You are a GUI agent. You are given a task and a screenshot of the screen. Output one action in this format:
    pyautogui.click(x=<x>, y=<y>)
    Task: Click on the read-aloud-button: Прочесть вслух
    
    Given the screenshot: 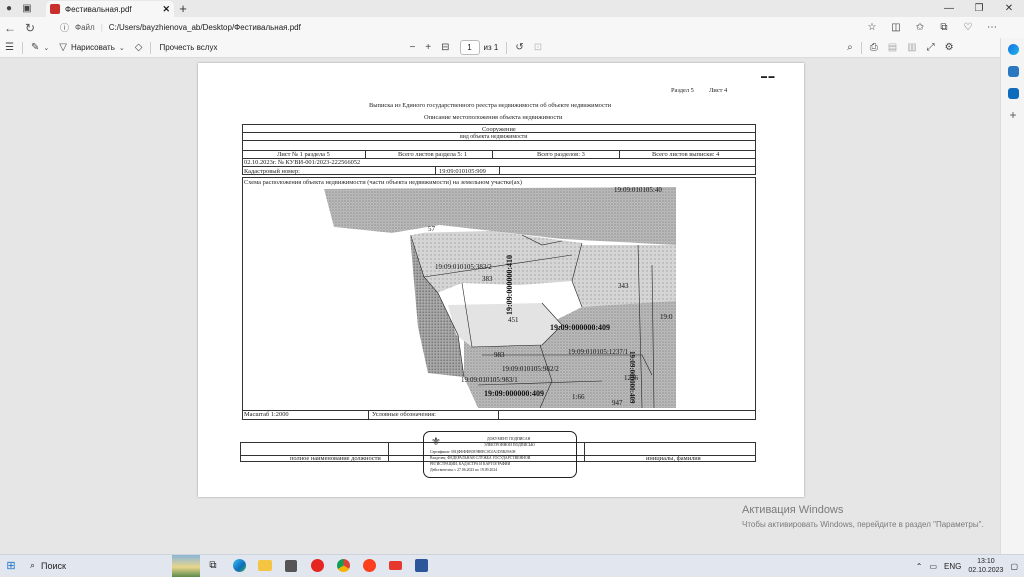 What is the action you would take?
    pyautogui.click(x=188, y=48)
    